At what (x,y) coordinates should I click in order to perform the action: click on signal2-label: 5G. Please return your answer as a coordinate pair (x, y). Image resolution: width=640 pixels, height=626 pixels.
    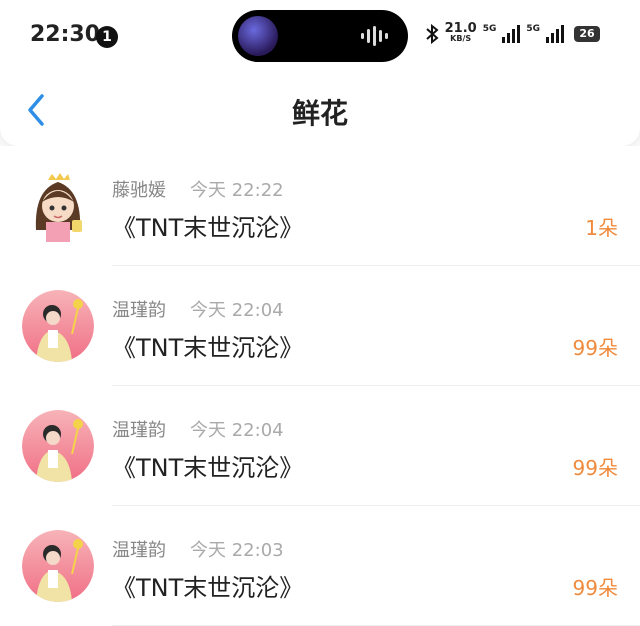
    Looking at the image, I should click on (533, 29).